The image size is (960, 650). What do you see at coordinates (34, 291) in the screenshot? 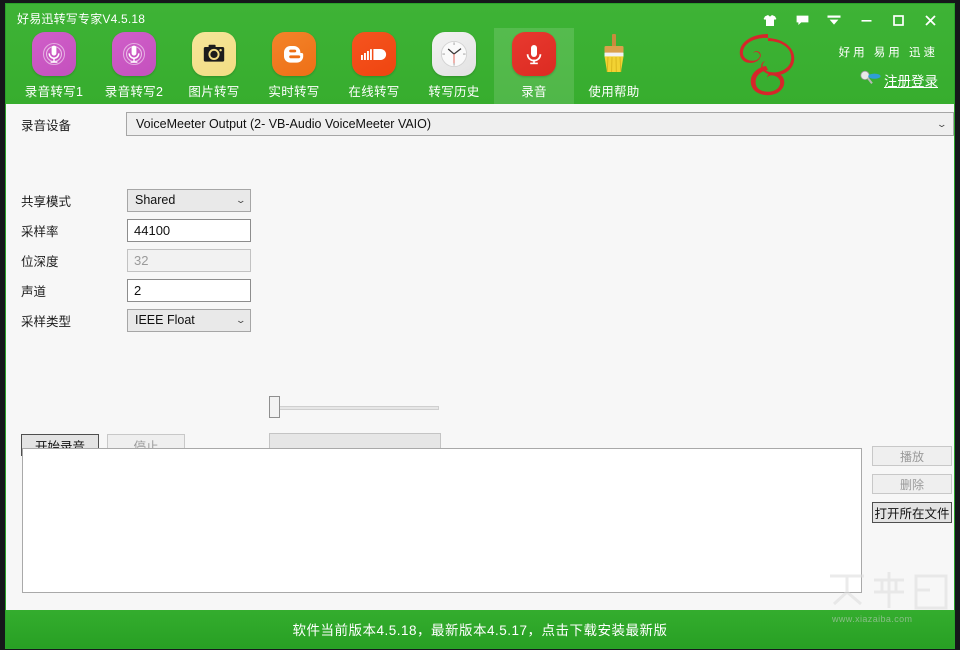
I see `channels-label: 声道` at bounding box center [34, 291].